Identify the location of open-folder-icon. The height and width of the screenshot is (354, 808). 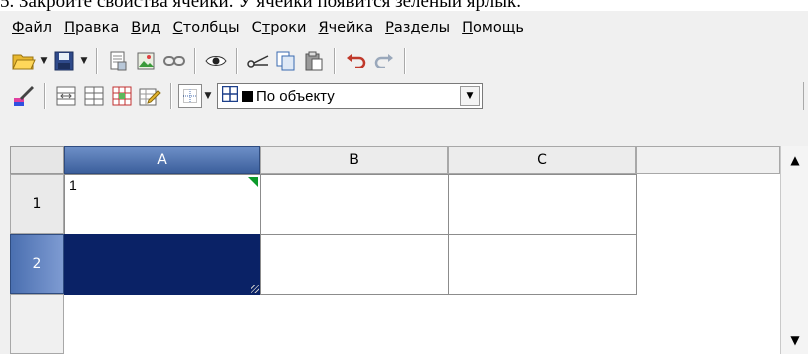
(24, 61).